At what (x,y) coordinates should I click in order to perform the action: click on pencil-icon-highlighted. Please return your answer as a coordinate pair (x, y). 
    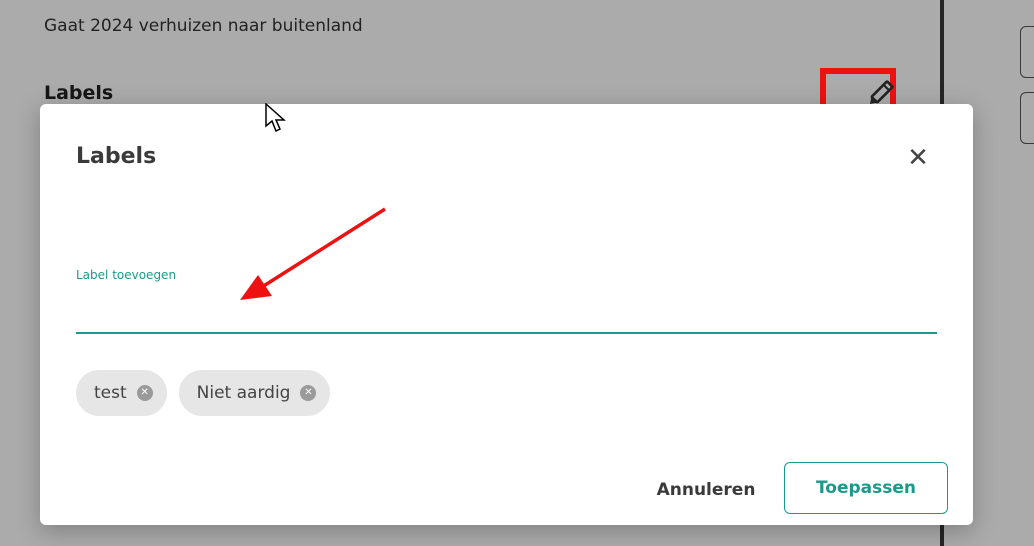
    Looking at the image, I should click on (880, 94).